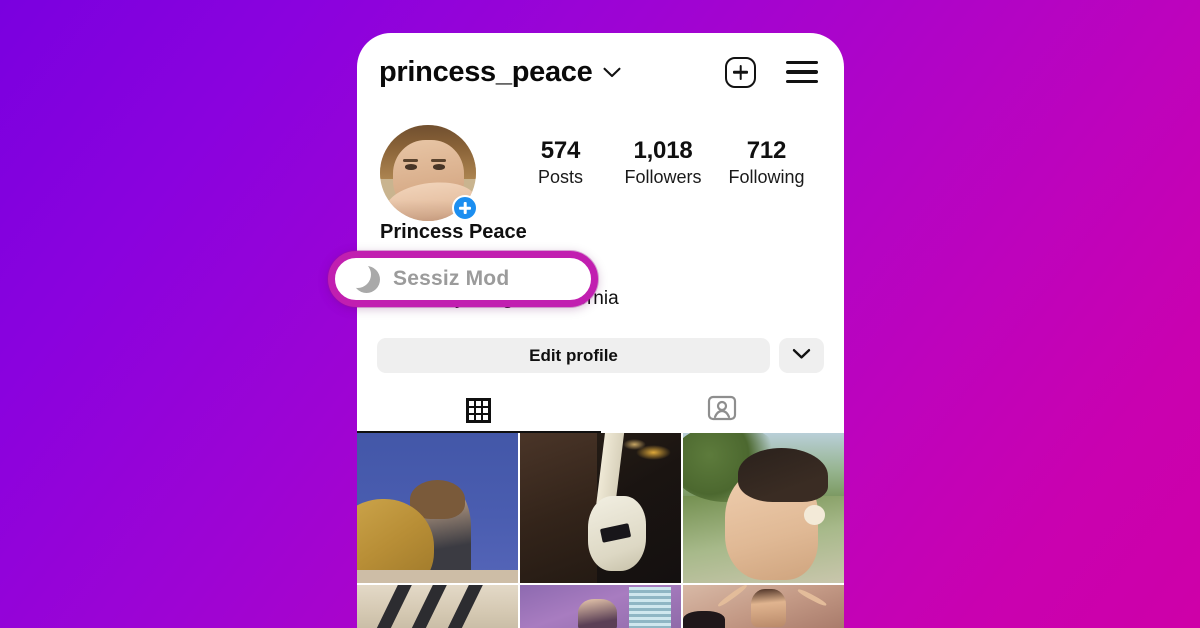 The image size is (1200, 628). I want to click on tagged-person-icon, so click(722, 410).